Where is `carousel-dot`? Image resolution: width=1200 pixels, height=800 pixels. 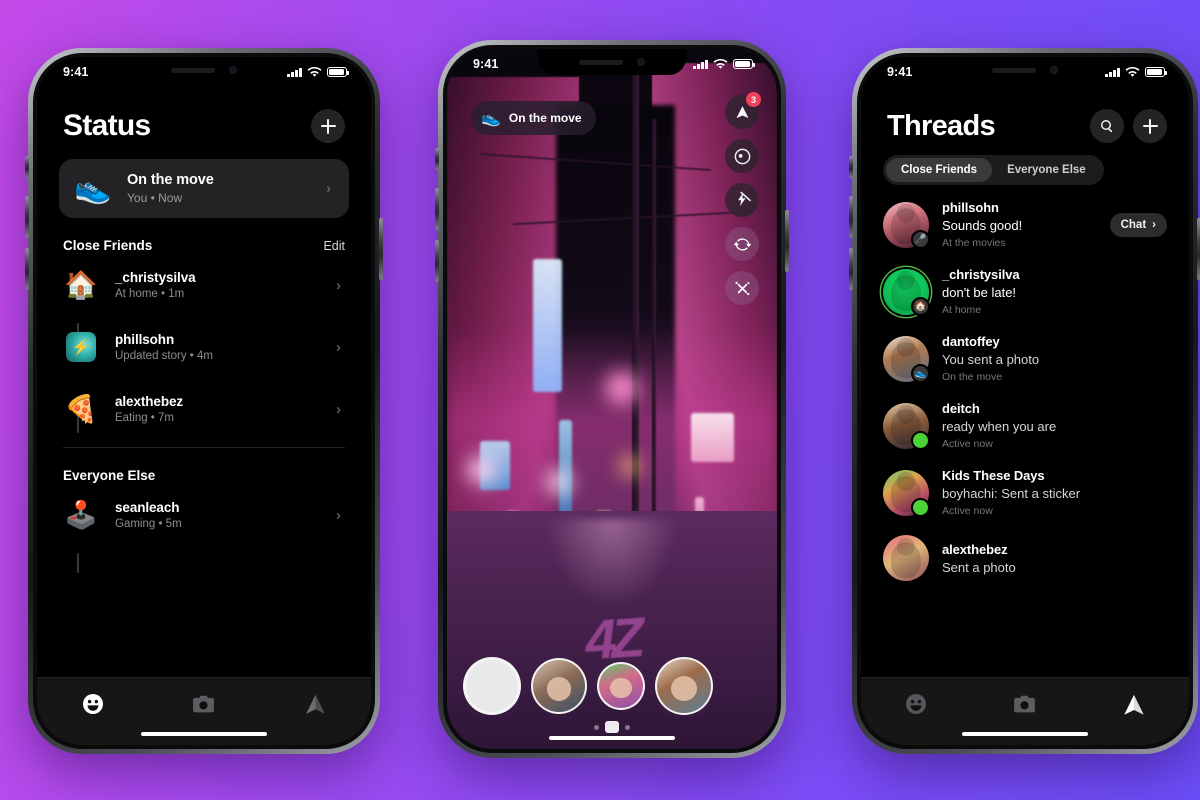 carousel-dot is located at coordinates (627, 727).